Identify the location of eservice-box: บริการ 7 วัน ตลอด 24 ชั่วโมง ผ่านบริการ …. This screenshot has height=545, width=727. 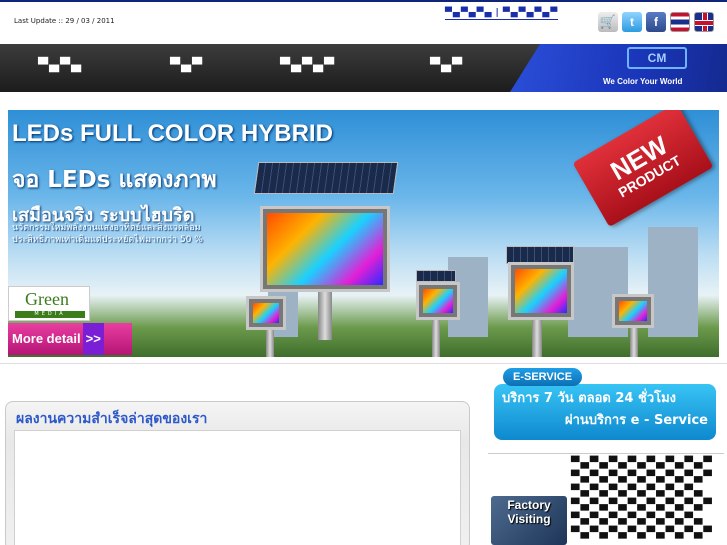
(605, 412).